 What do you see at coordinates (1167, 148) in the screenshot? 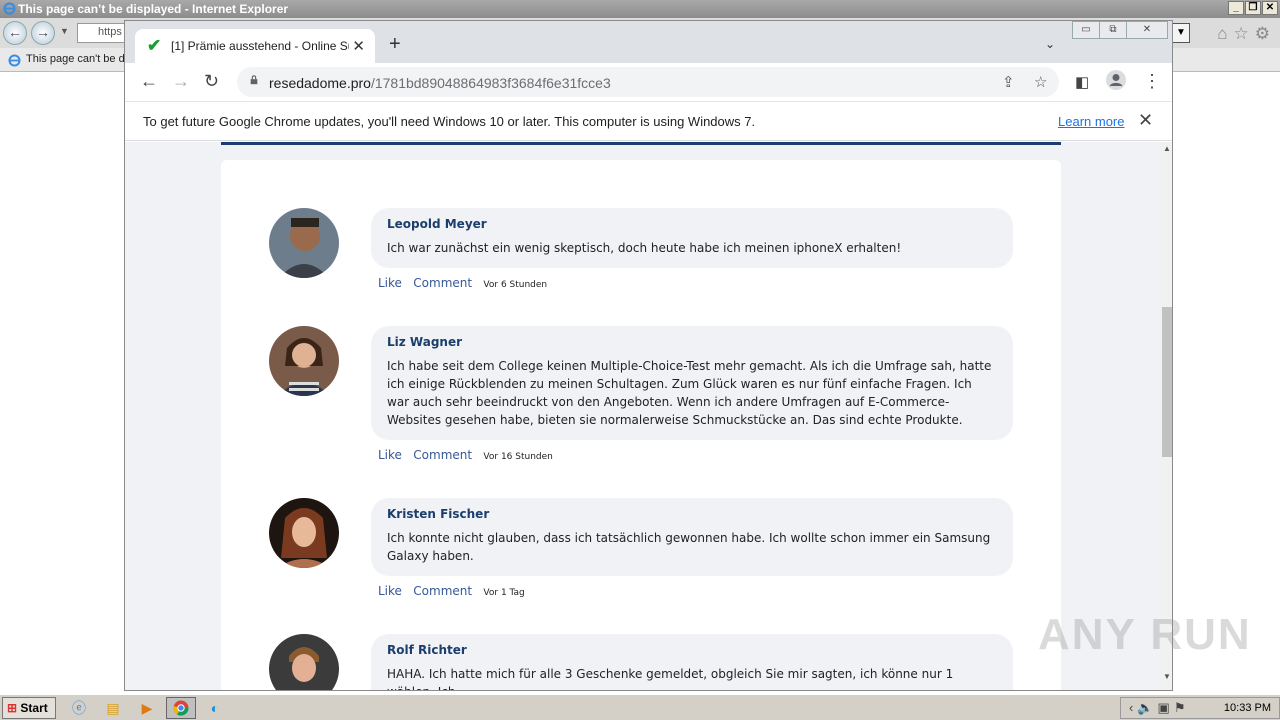
I see `scroll-up-arrow-icon: ▲` at bounding box center [1167, 148].